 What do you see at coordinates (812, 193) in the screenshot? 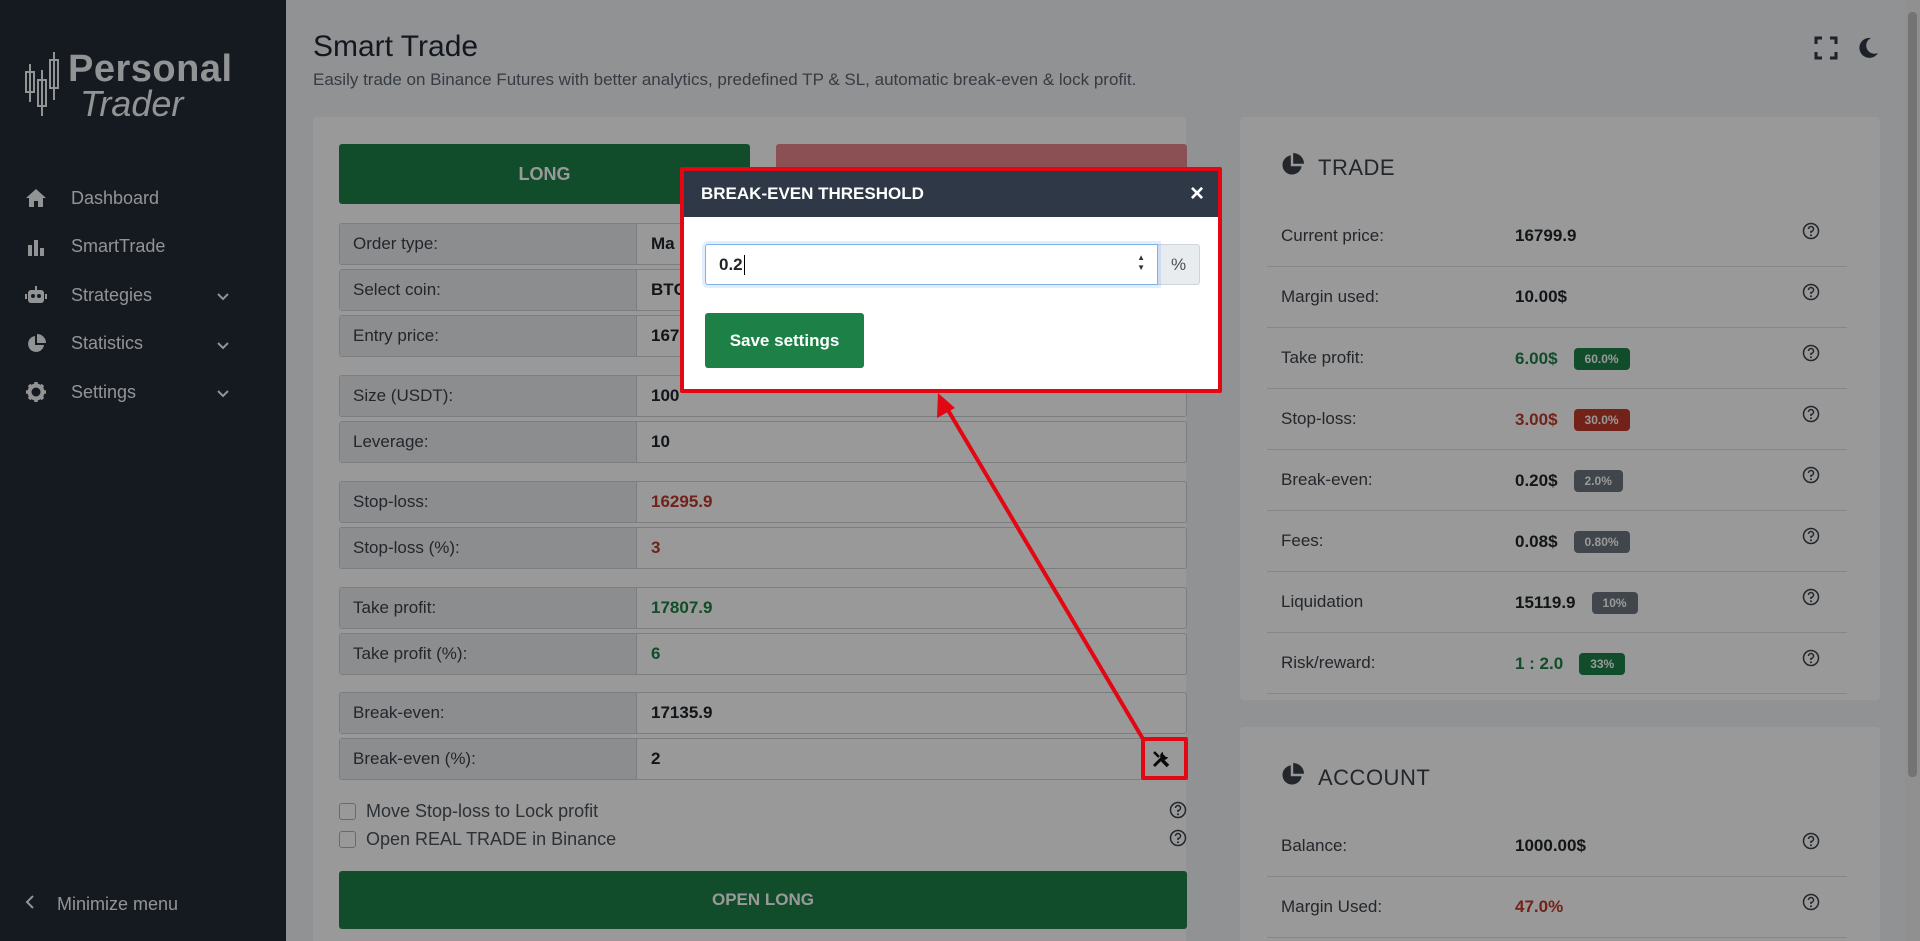
I see `modal-title: BREAK-EVEN THRESHOLD` at bounding box center [812, 193].